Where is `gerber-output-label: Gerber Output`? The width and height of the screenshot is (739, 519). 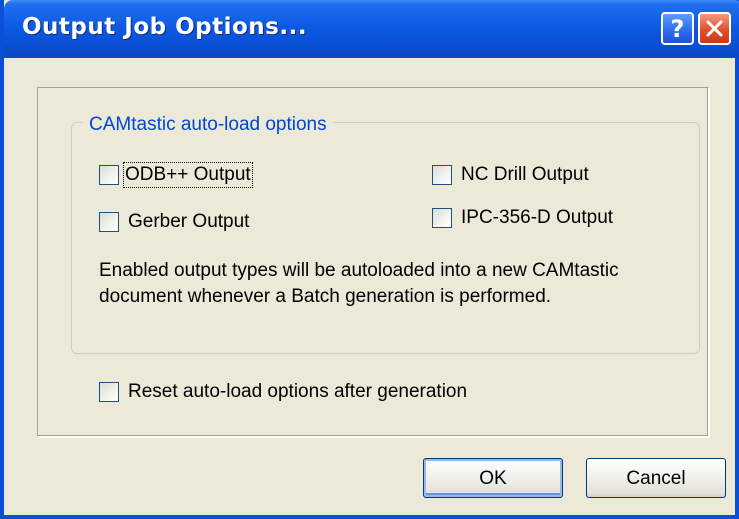
gerber-output-label: Gerber Output is located at coordinates (188, 222).